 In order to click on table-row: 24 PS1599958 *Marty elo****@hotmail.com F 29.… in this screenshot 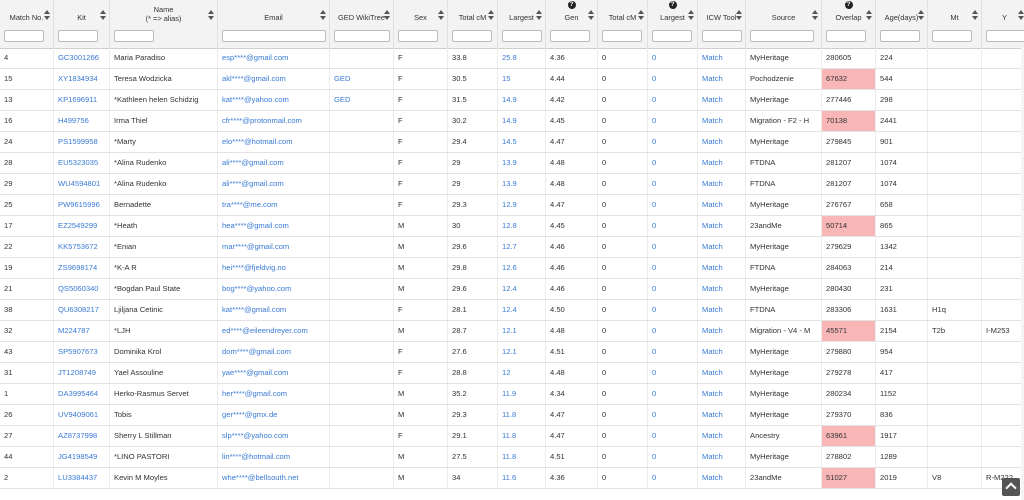, I will do `click(512, 142)`.